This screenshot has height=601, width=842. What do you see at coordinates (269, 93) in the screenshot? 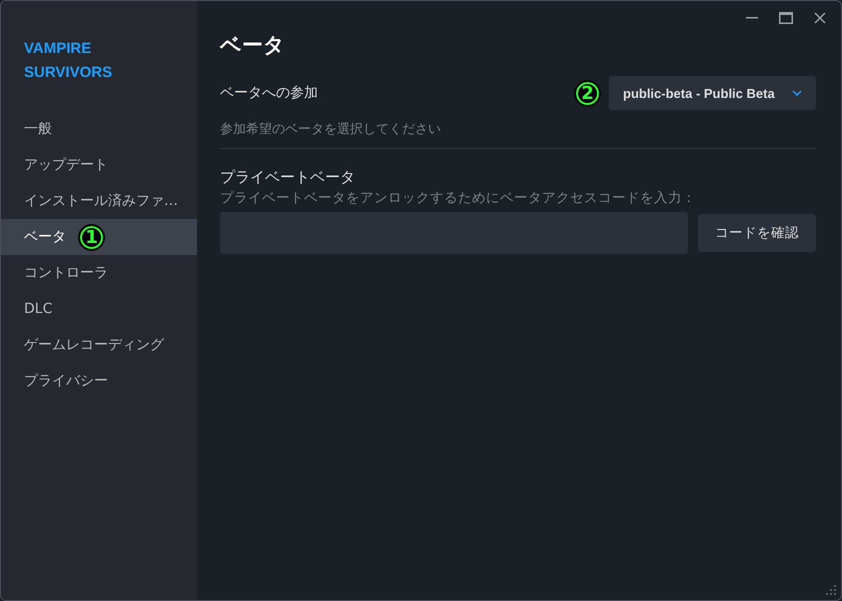
I see `beta-label: ベータへの参加` at bounding box center [269, 93].